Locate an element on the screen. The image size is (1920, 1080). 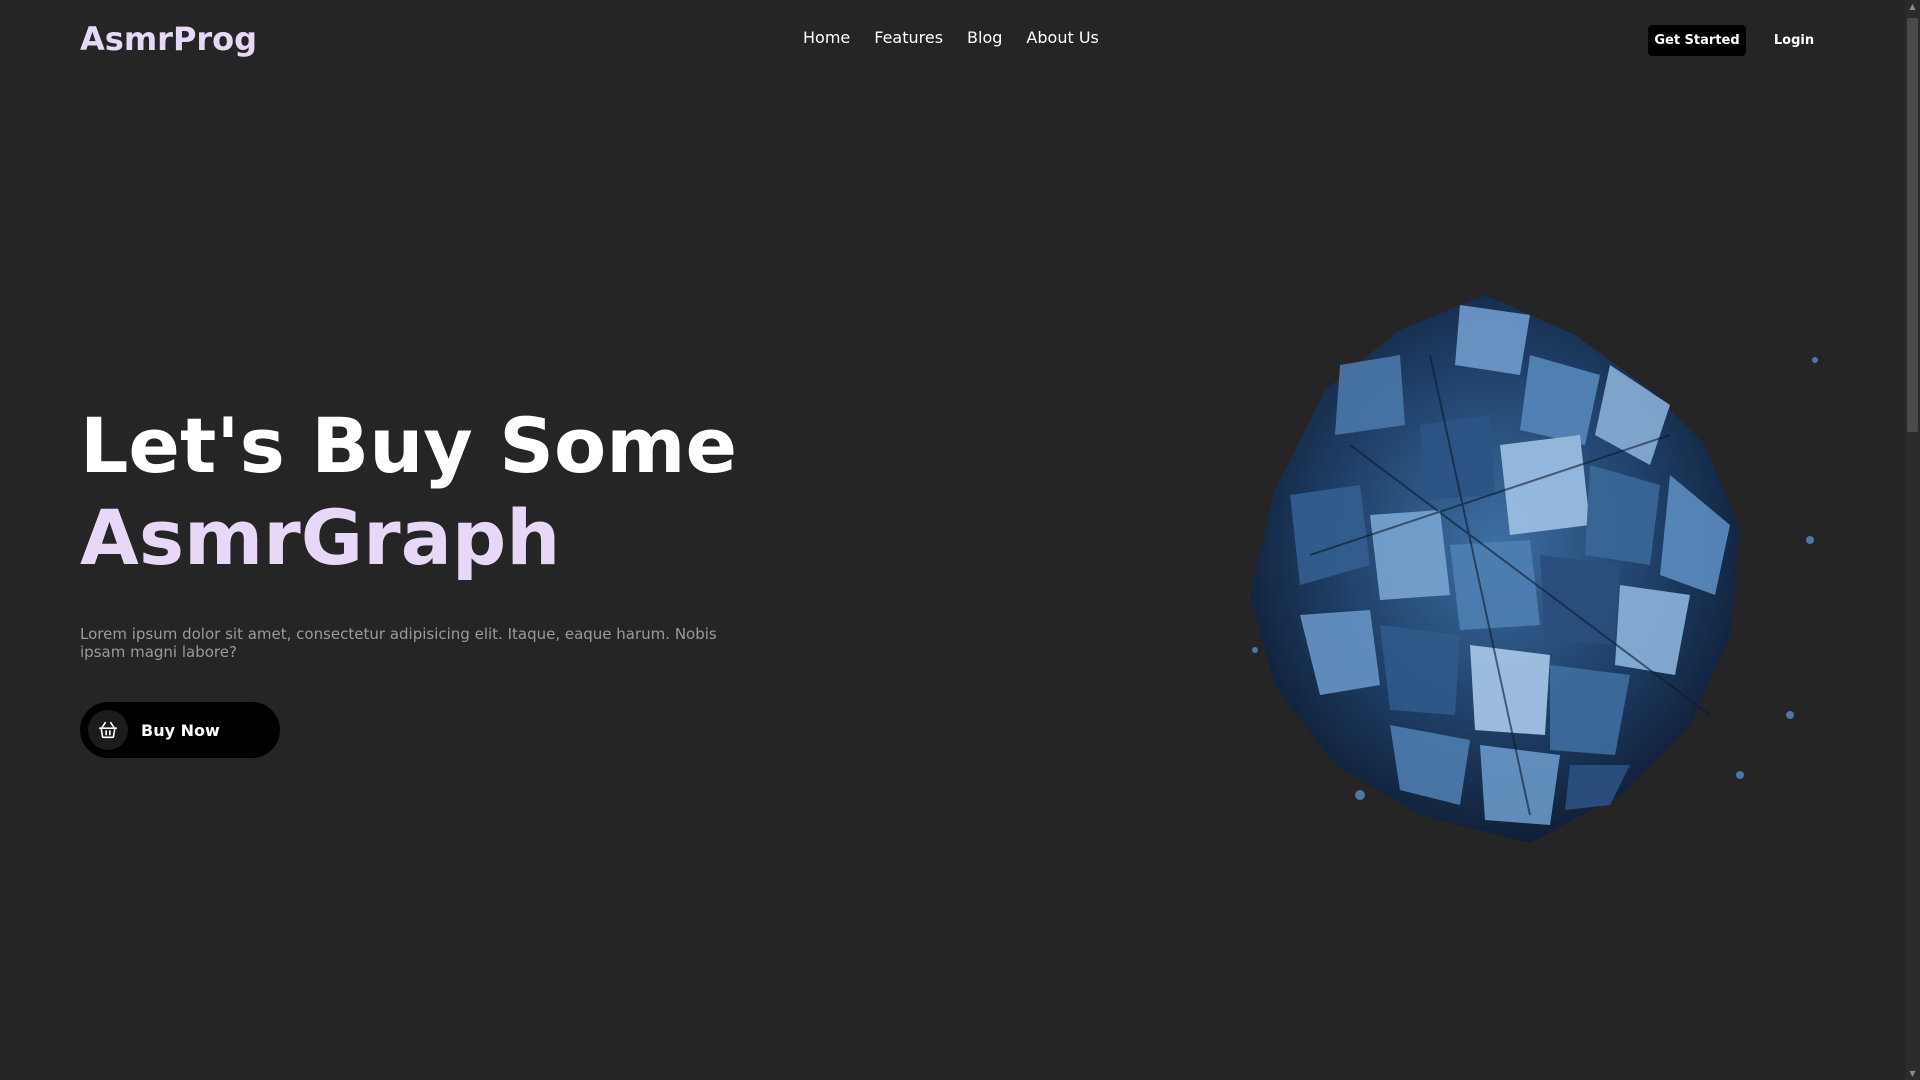
buy-now-button: Buy Now is located at coordinates (180, 730).